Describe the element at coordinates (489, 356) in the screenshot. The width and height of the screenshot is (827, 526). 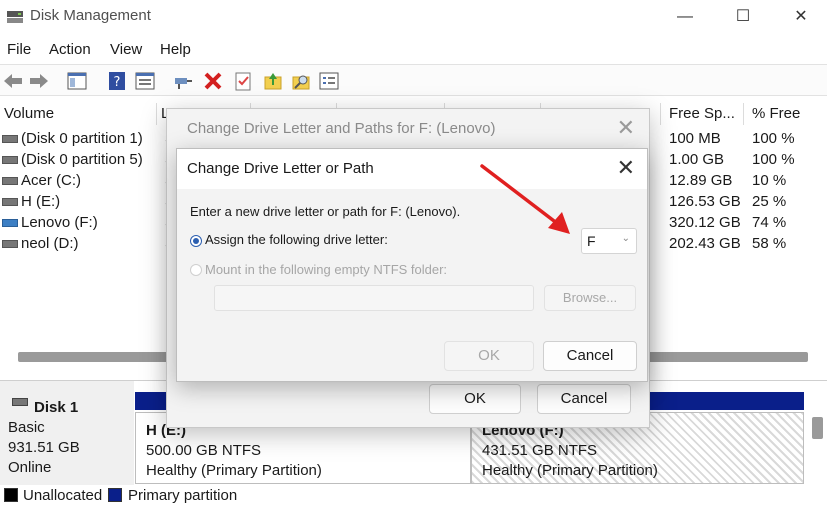
I see `inner-ok-button: OK` at that location.